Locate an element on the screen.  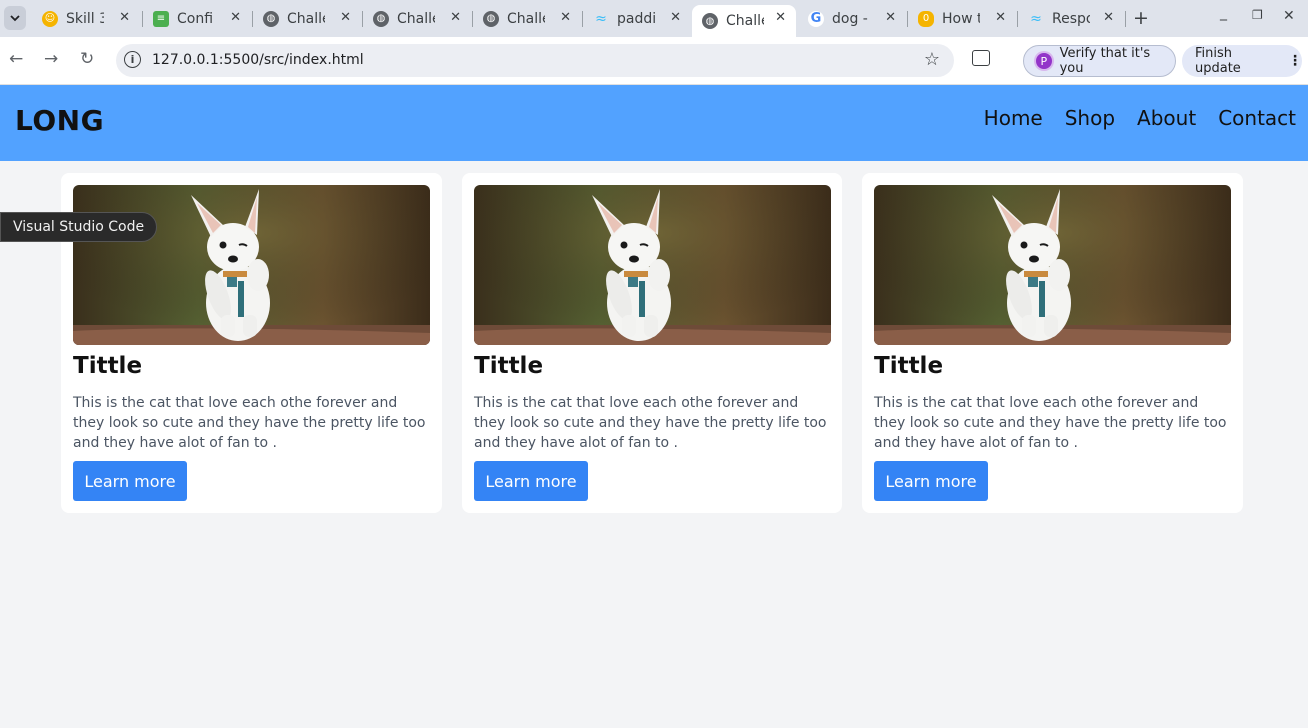
site-header: LONG Home Shop About Contact is located at coordinates (654, 123).